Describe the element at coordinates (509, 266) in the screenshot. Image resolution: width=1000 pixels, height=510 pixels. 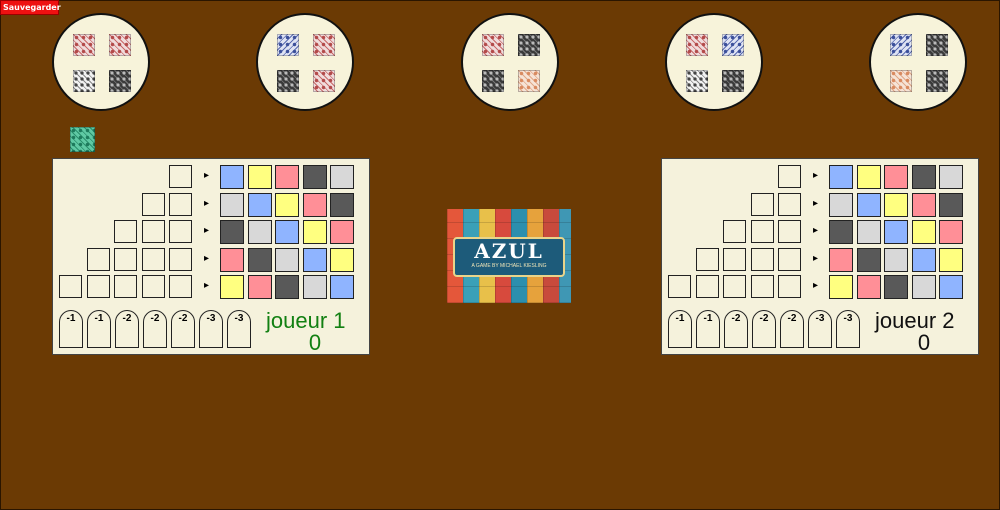
I see `logo-subtitle: A GAME BY MICHAEL KIESLING` at that location.